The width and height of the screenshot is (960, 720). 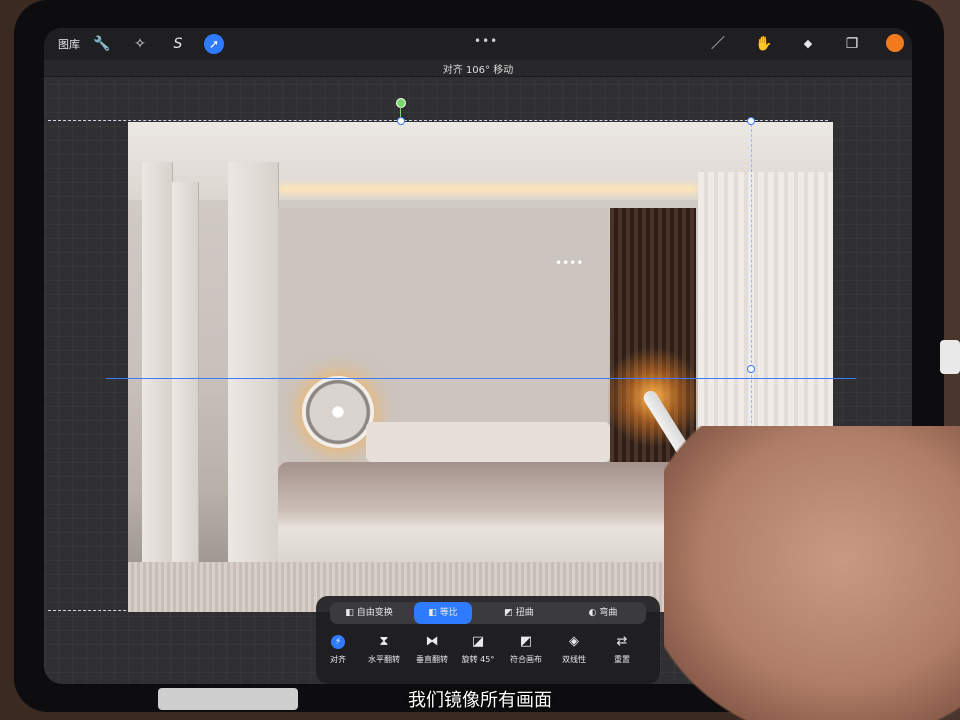 I want to click on mode-warp: ◐ 弯曲, so click(x=603, y=613).